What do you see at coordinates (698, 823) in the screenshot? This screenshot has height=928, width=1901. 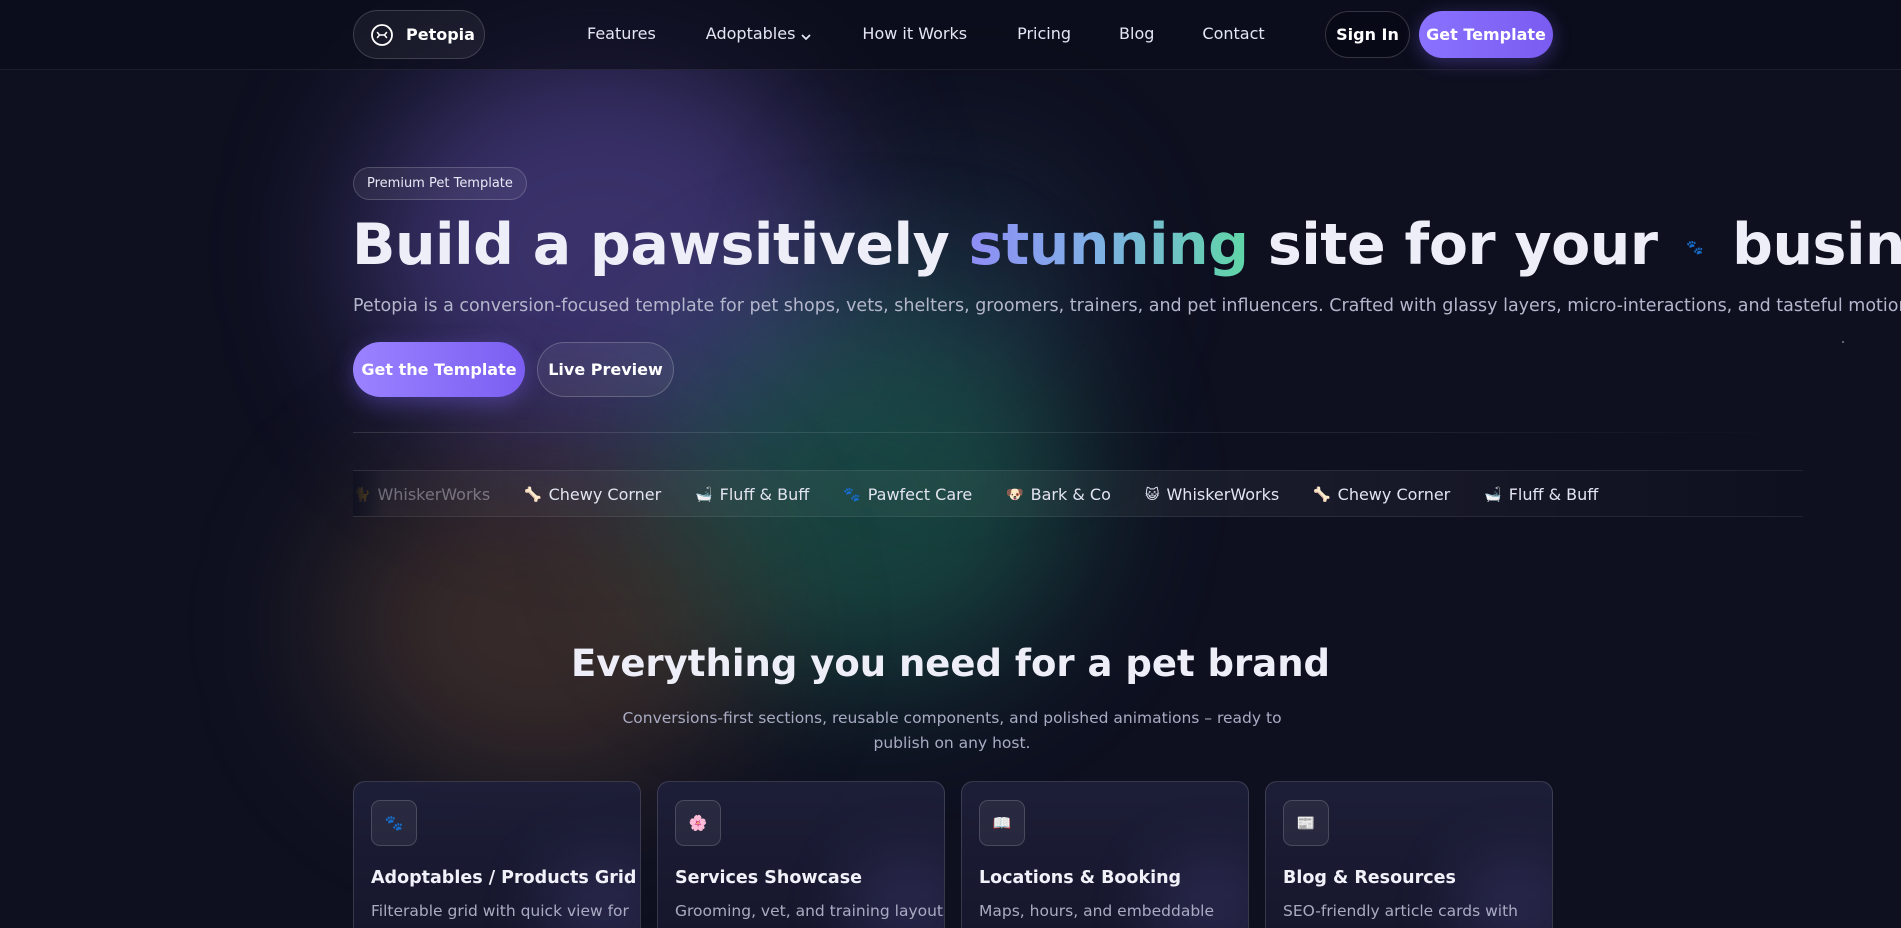 I see `flower-icon: 🌸` at bounding box center [698, 823].